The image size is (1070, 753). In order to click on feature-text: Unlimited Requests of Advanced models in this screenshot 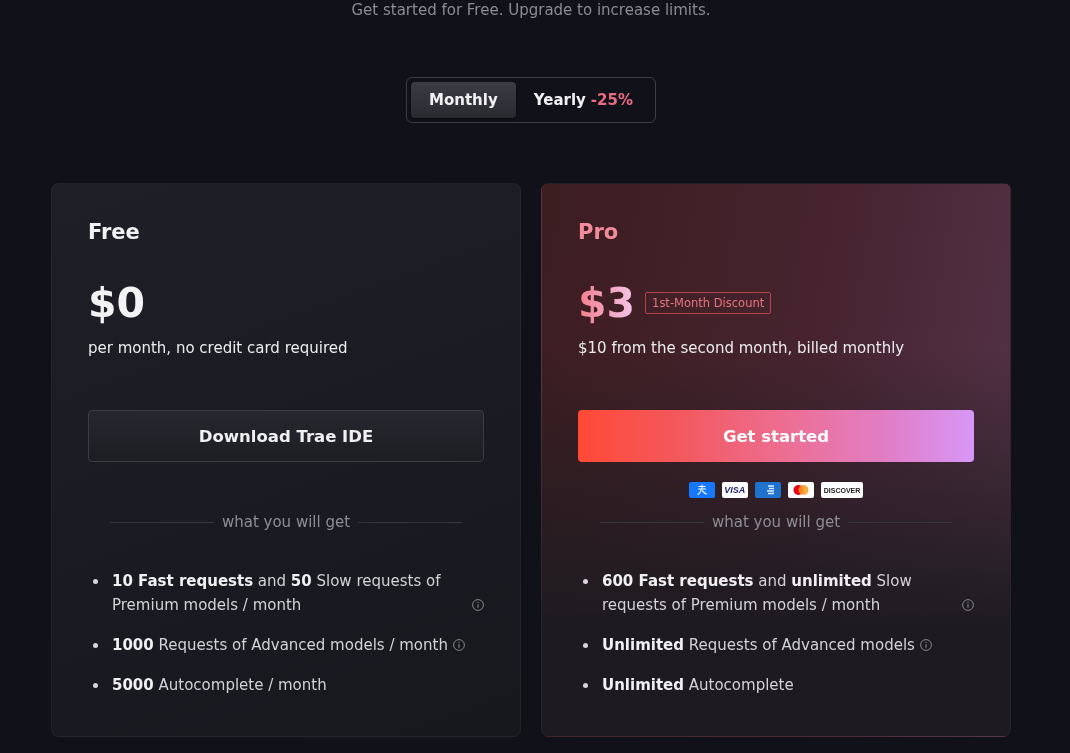, I will do `click(758, 645)`.